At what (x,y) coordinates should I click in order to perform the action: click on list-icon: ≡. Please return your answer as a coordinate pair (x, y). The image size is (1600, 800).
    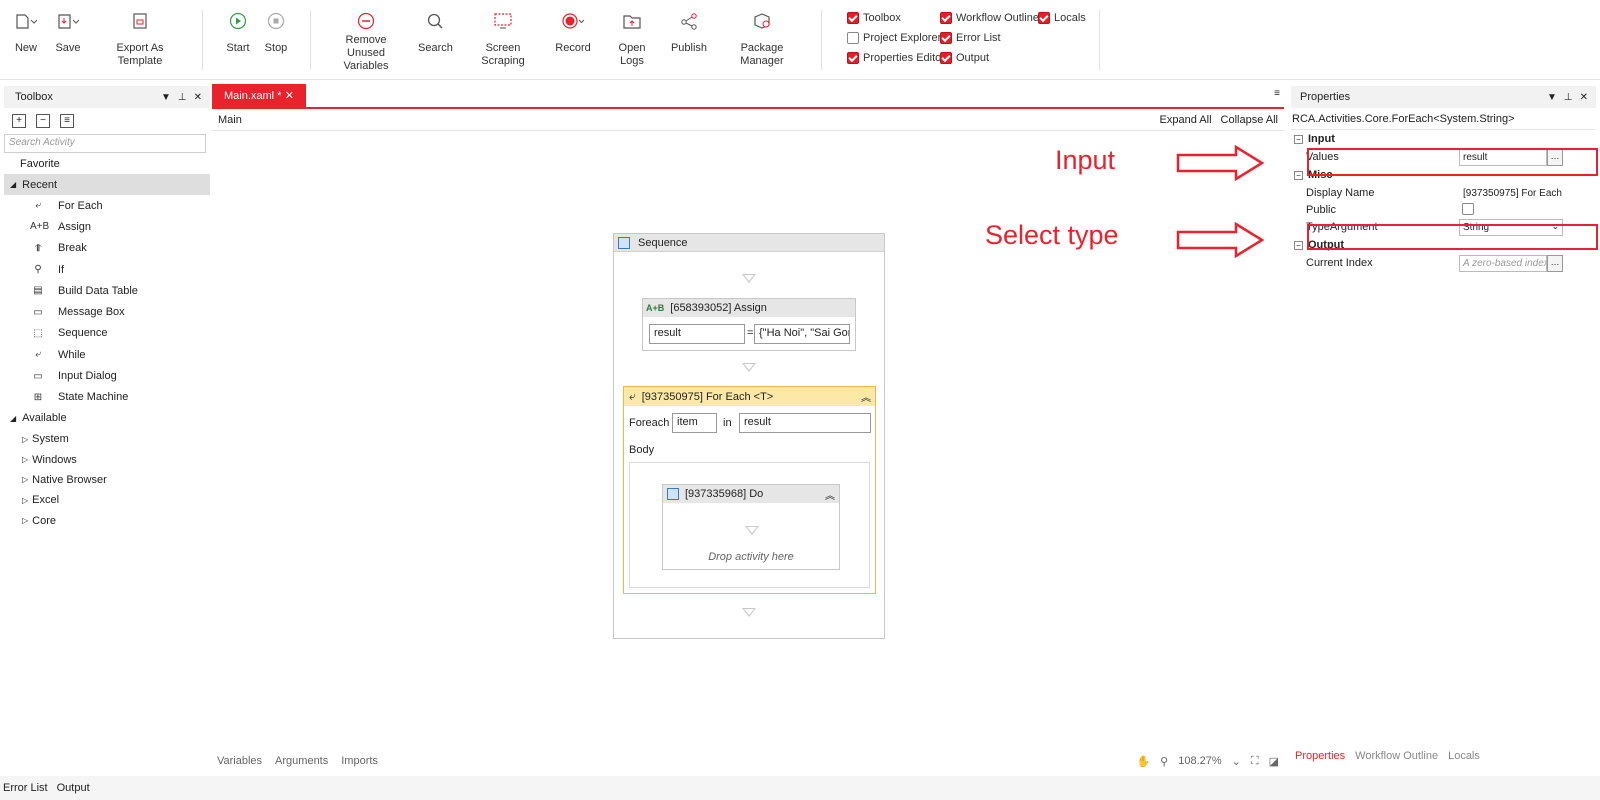
    Looking at the image, I should click on (67, 121).